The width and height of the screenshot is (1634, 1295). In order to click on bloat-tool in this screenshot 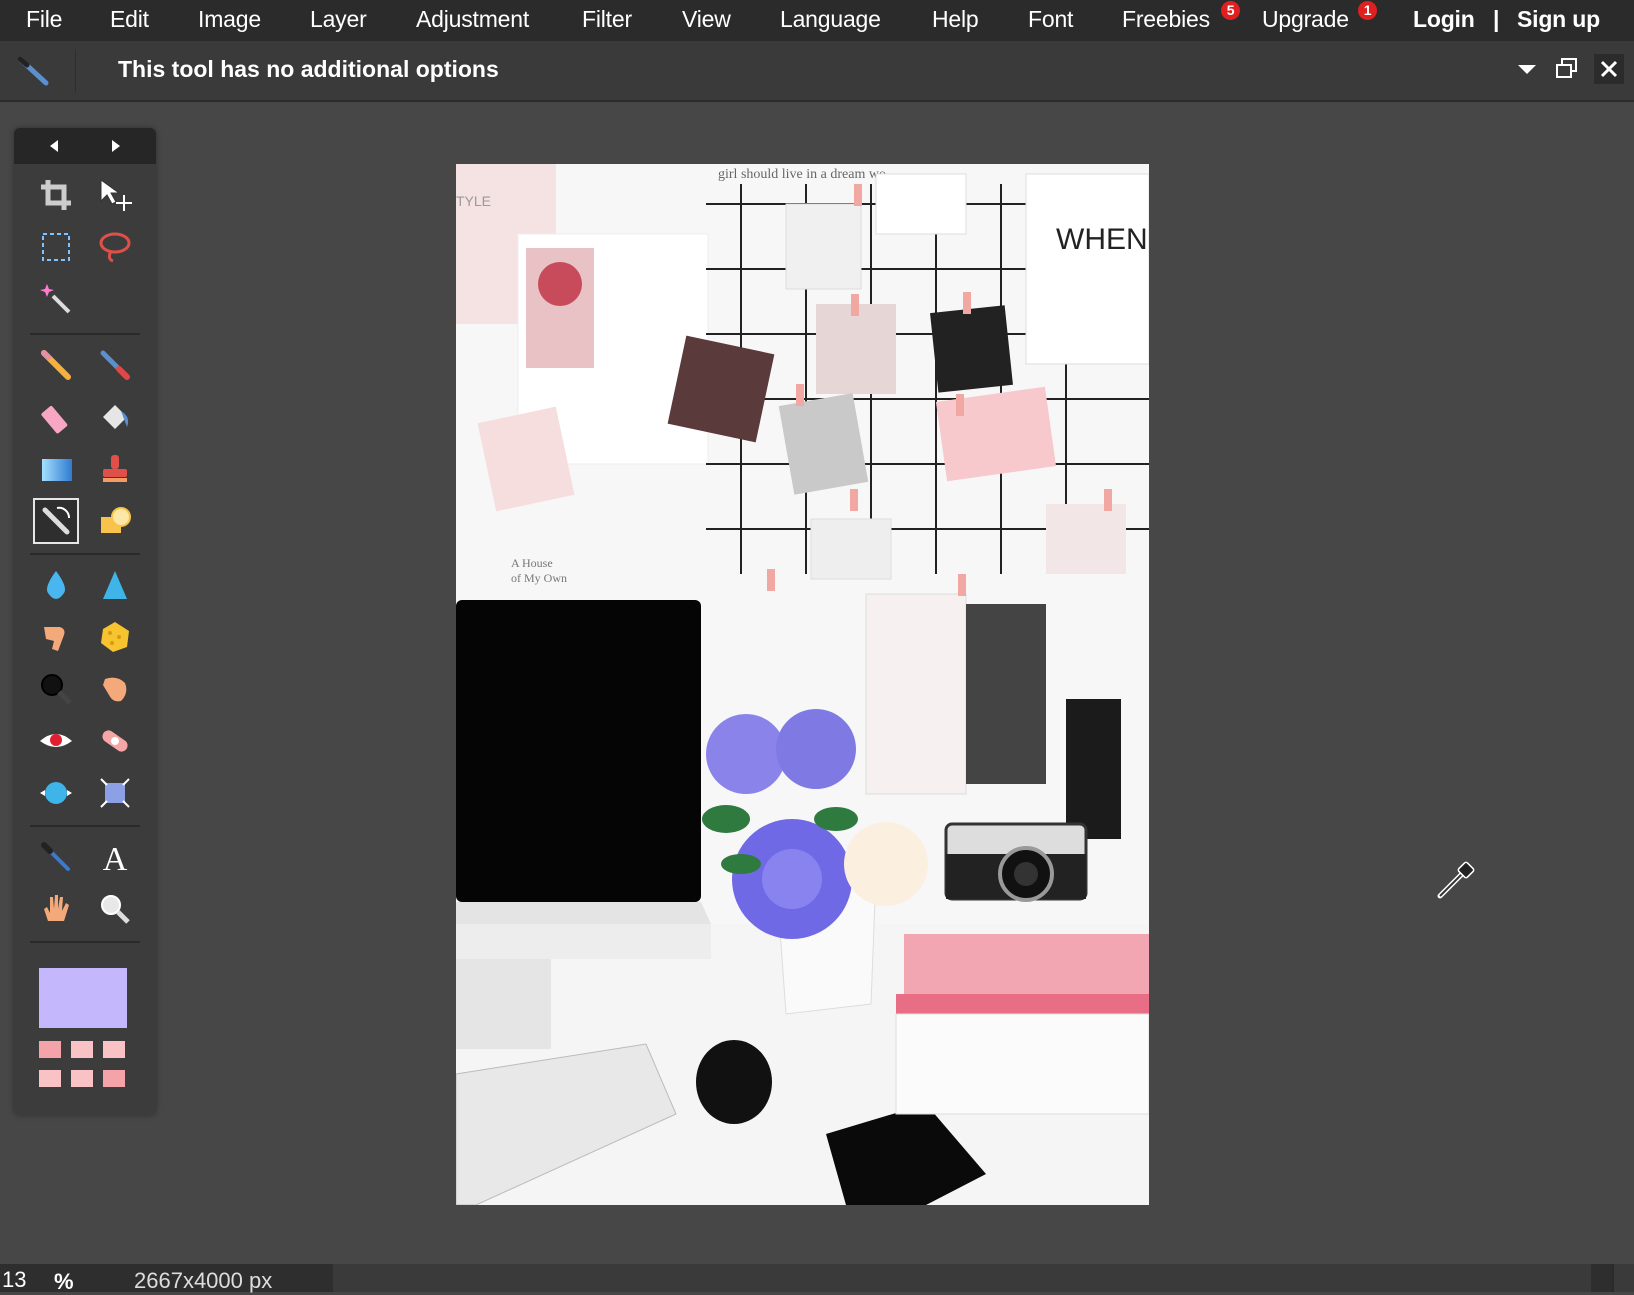, I will do `click(56, 793)`.